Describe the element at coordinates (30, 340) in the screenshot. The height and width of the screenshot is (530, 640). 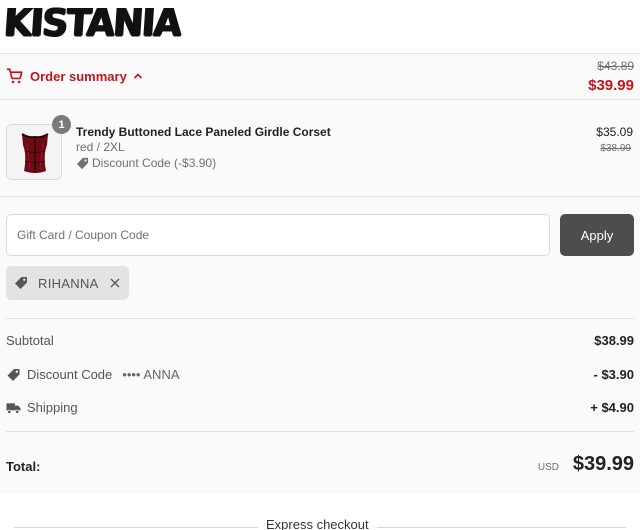
I see `subtotal-label: Subtotal` at that location.